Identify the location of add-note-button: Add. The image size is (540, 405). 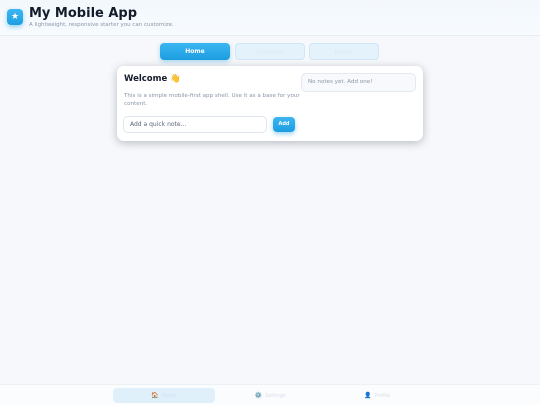
(284, 124).